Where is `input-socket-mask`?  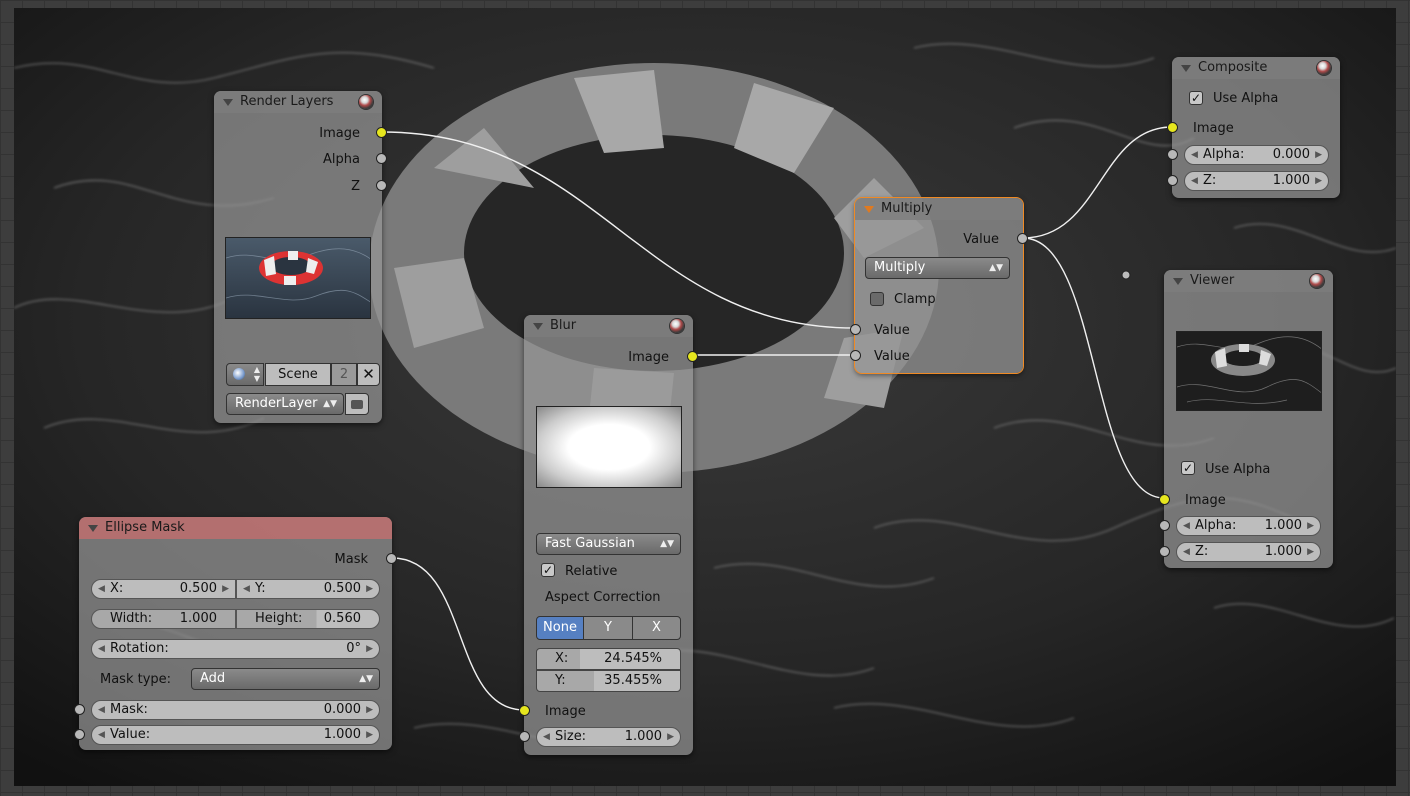
input-socket-mask is located at coordinates (79, 709).